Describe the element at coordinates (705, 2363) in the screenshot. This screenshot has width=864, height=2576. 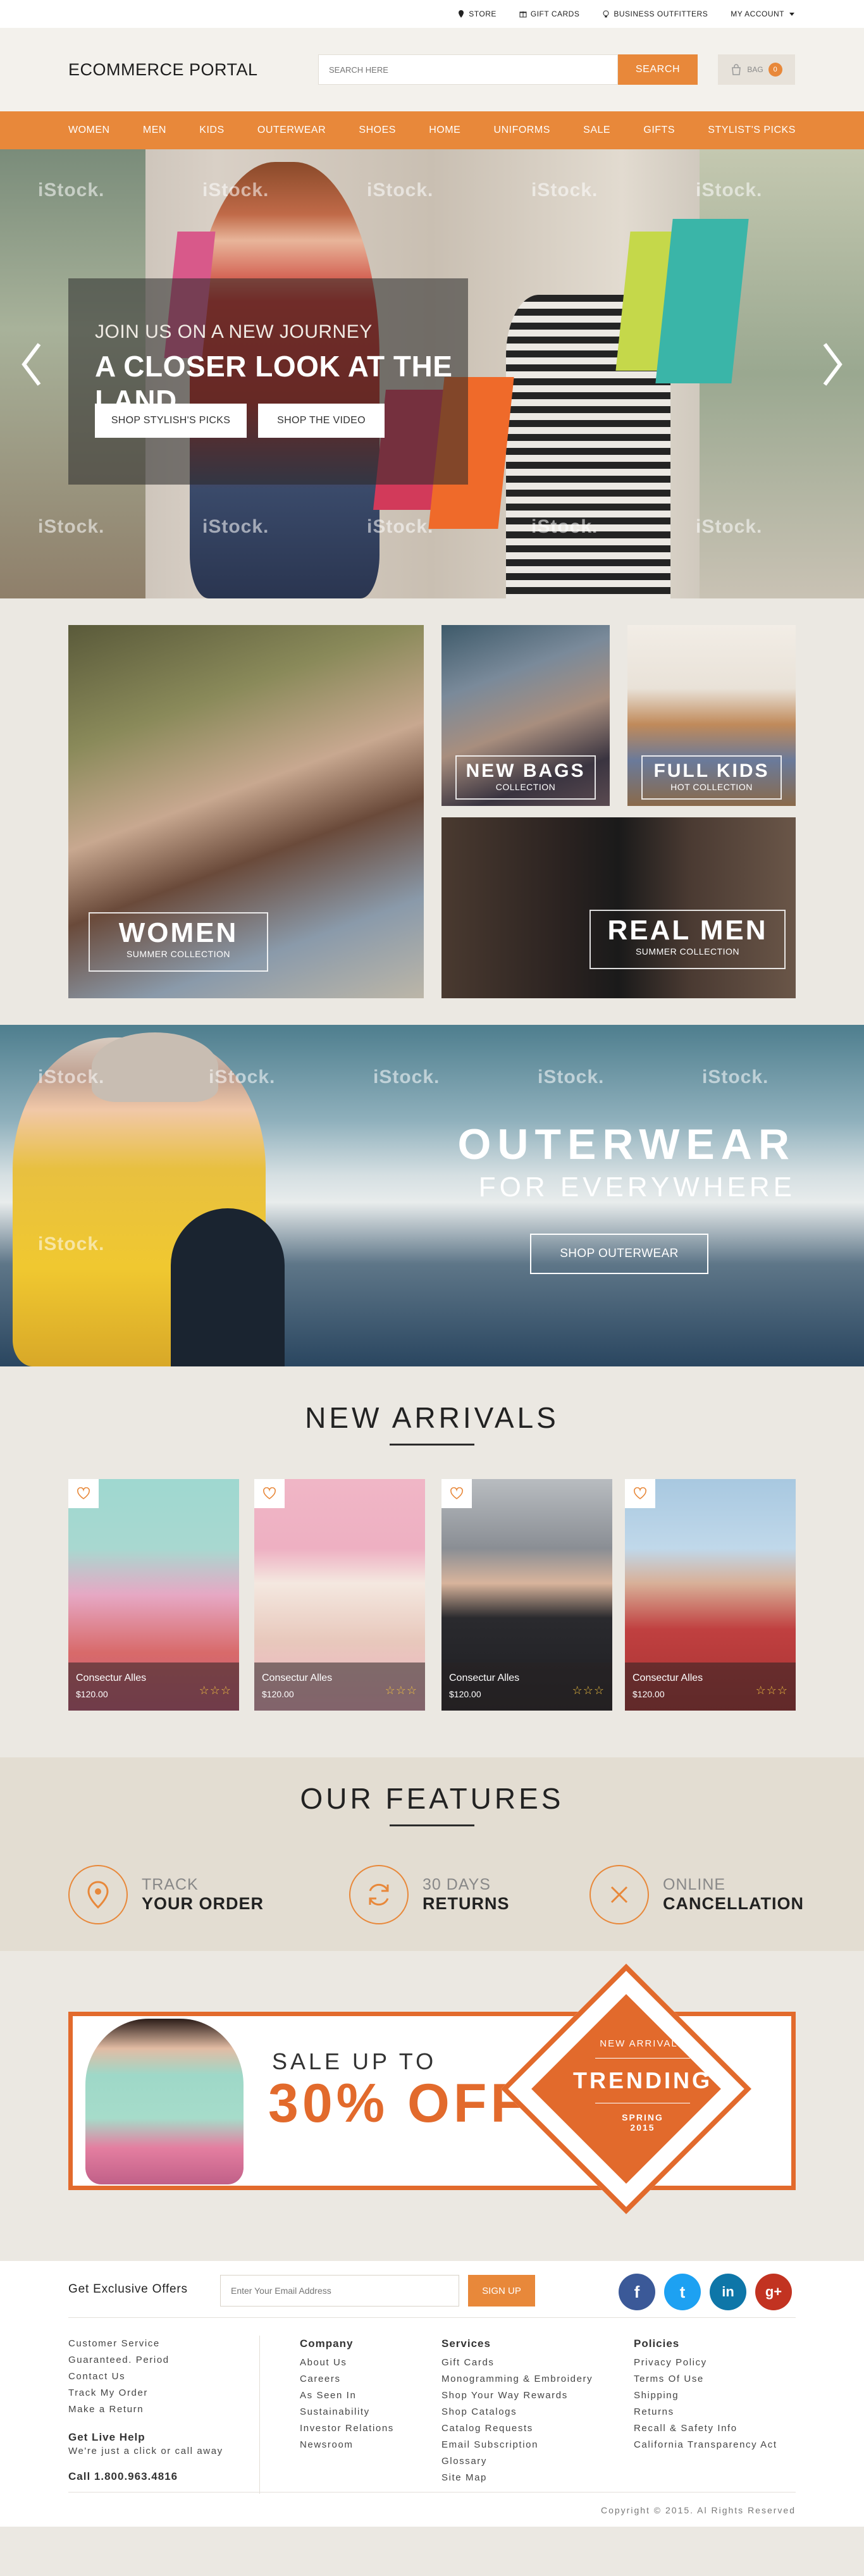
I see `footer-link: Privacy Policy` at that location.